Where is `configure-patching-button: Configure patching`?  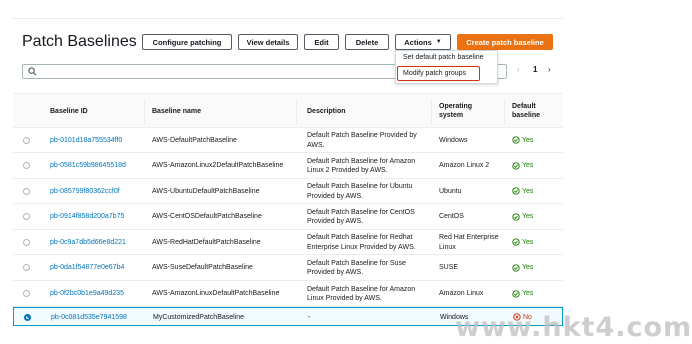
configure-patching-button: Configure patching is located at coordinates (187, 42).